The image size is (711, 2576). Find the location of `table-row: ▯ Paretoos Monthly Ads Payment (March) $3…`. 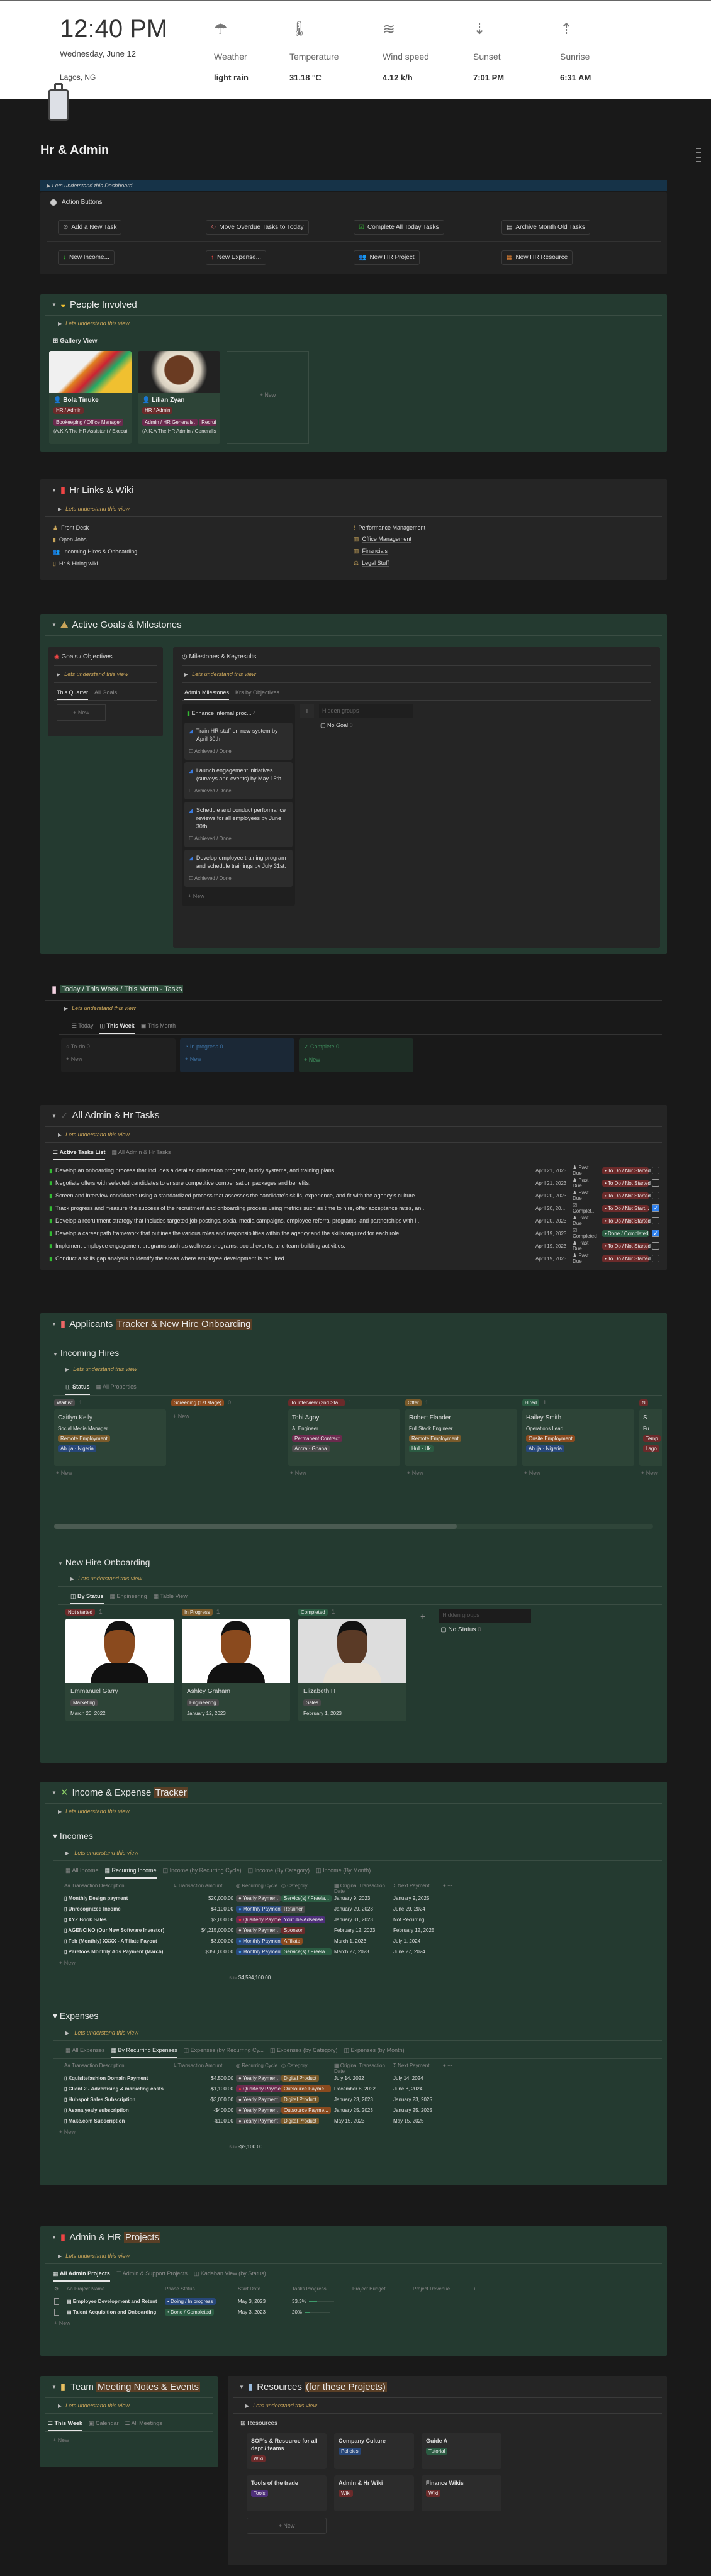

table-row: ▯ Paretoos Monthly Ads Payment (March) $3… is located at coordinates (365, 1951).